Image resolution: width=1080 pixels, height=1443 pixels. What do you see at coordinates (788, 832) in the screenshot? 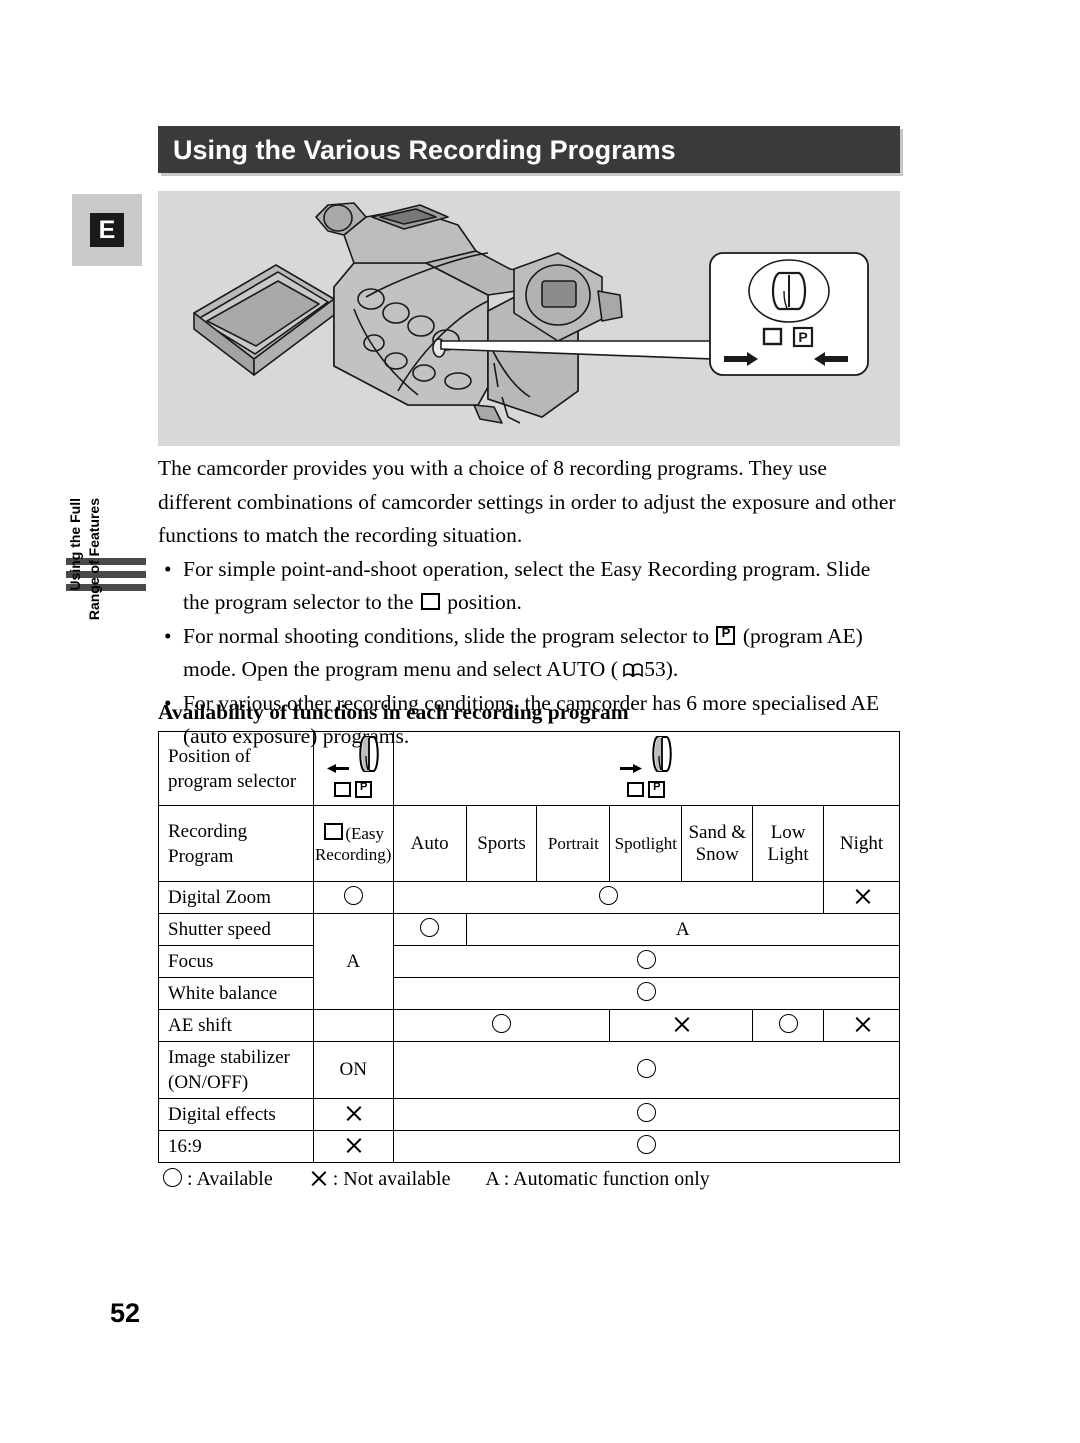
I see `low-light-line-1: Low` at bounding box center [788, 832].